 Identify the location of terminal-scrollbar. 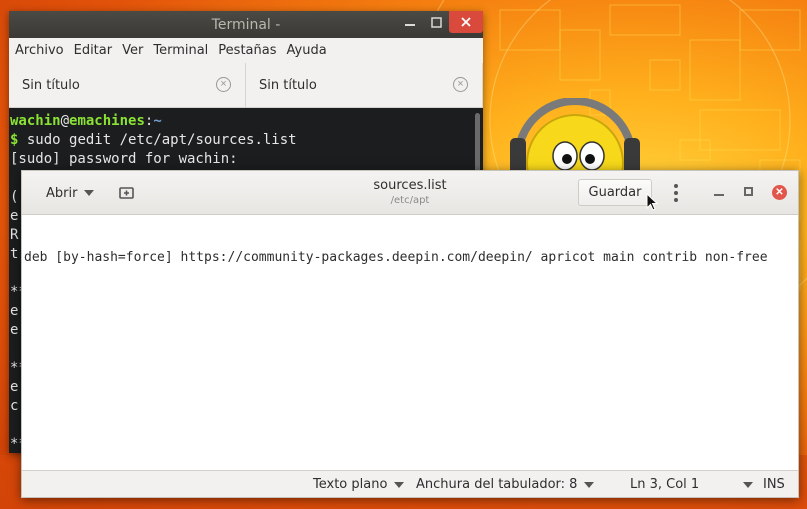
(477, 143).